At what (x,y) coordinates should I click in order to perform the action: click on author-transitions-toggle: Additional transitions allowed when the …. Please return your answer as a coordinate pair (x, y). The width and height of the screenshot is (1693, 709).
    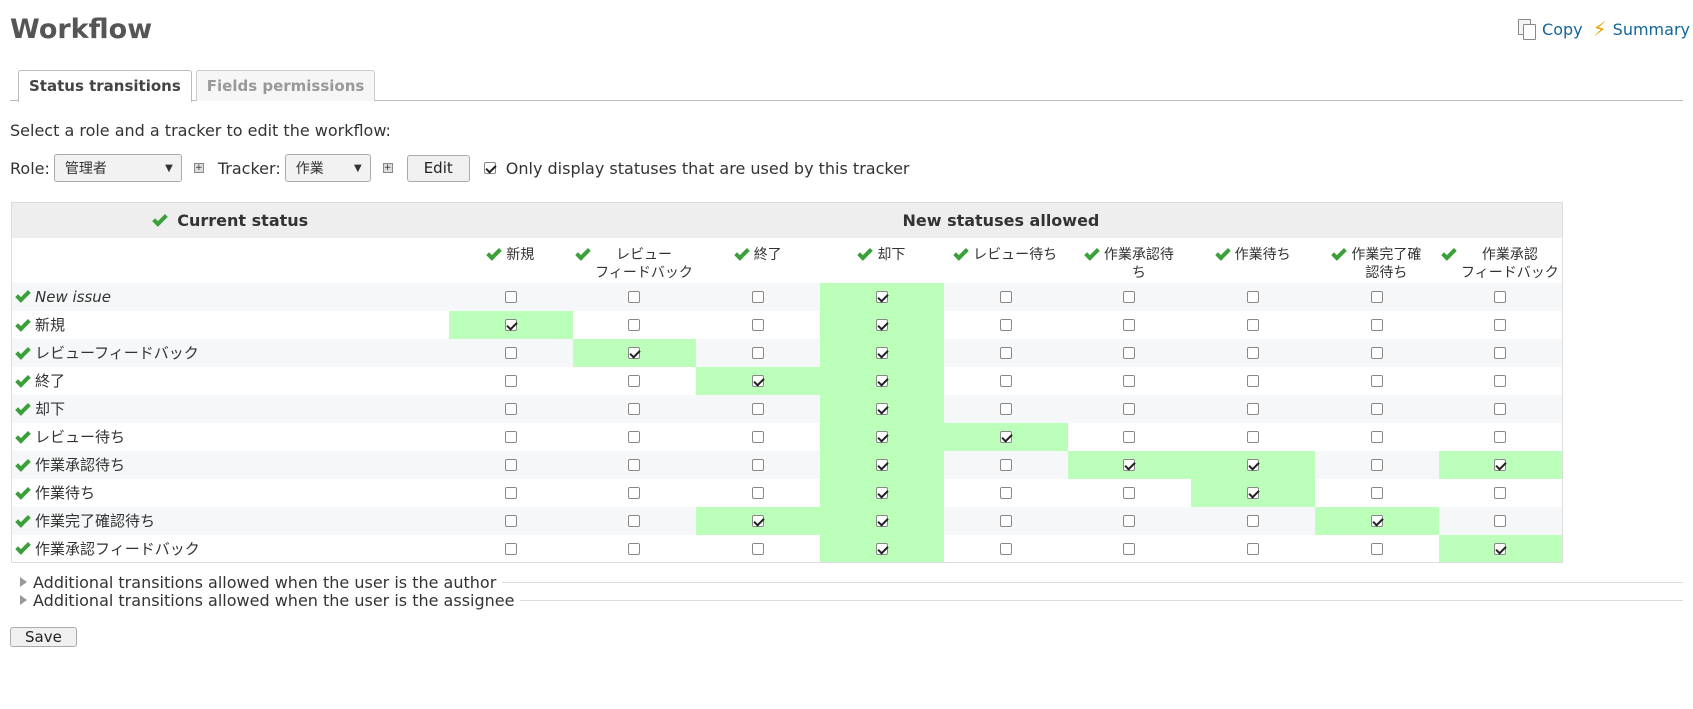
    Looking at the image, I should click on (851, 582).